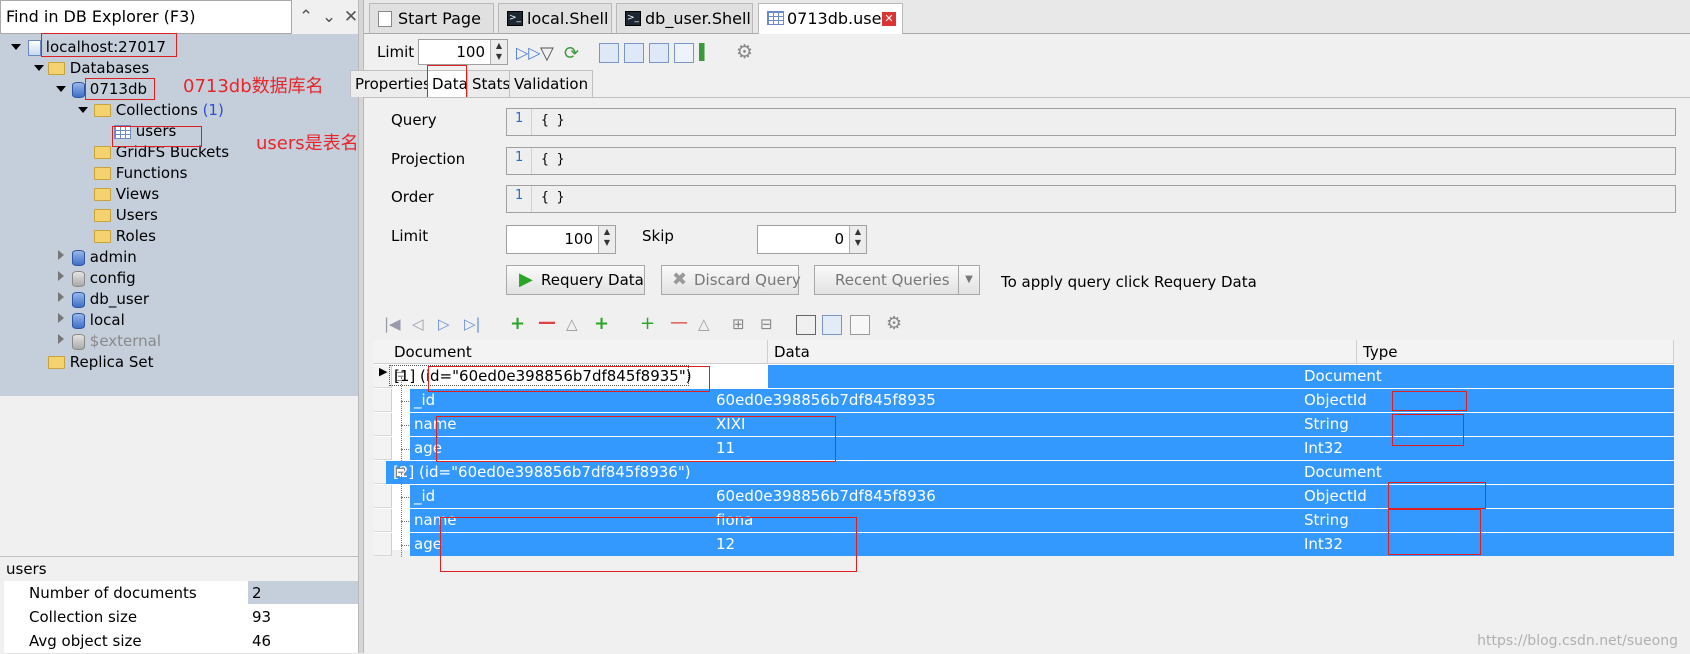  I want to click on dropdown-arrow-icon: ▼, so click(968, 280).